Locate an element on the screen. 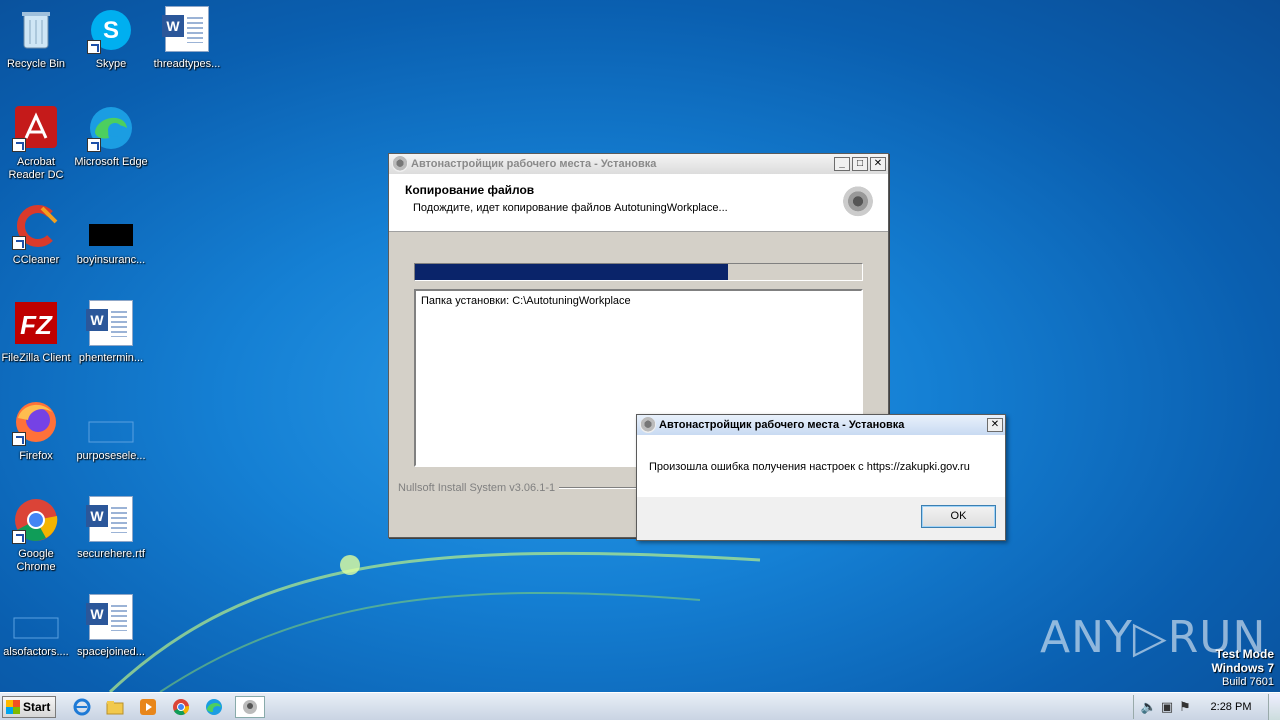 This screenshot has width=1280, height=720. chrome-icon is located at coordinates (36, 520).